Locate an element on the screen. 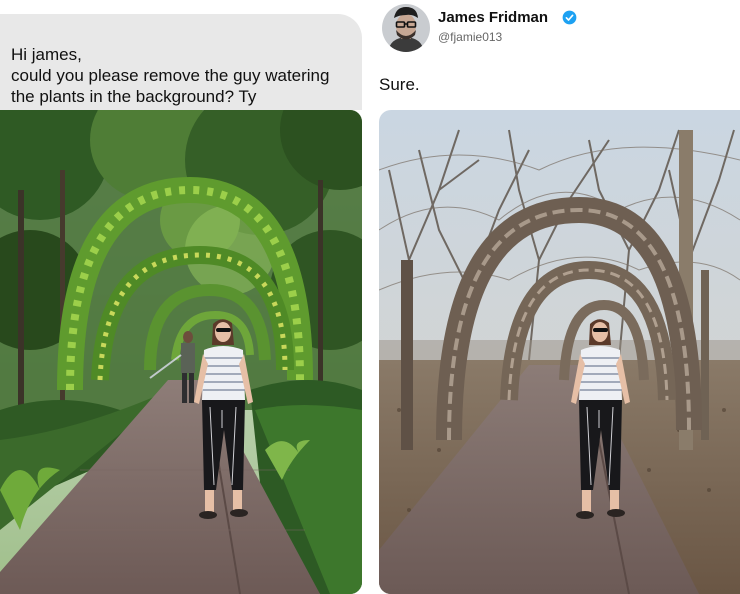 The image size is (740, 594). author-name: James Fridman is located at coordinates (493, 17).